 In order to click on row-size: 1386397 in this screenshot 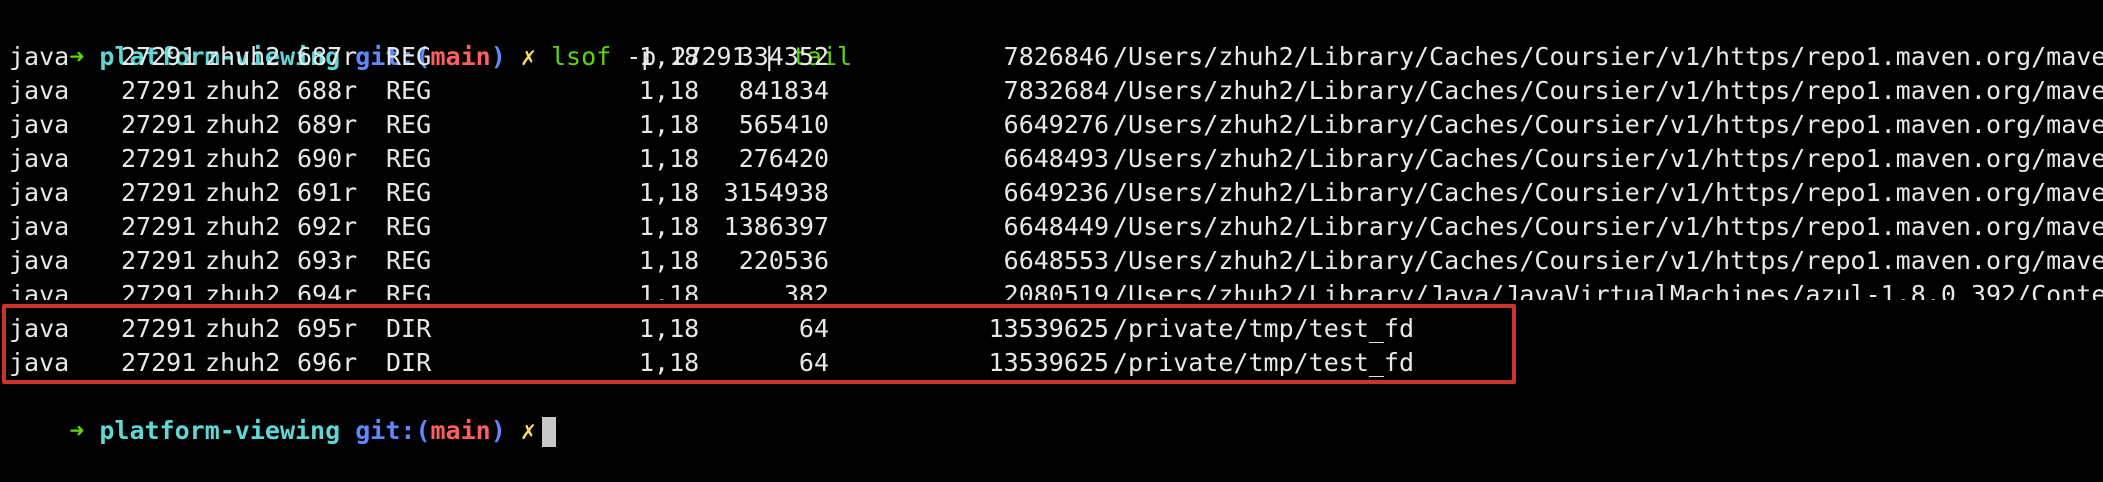, I will do `click(776, 226)`.